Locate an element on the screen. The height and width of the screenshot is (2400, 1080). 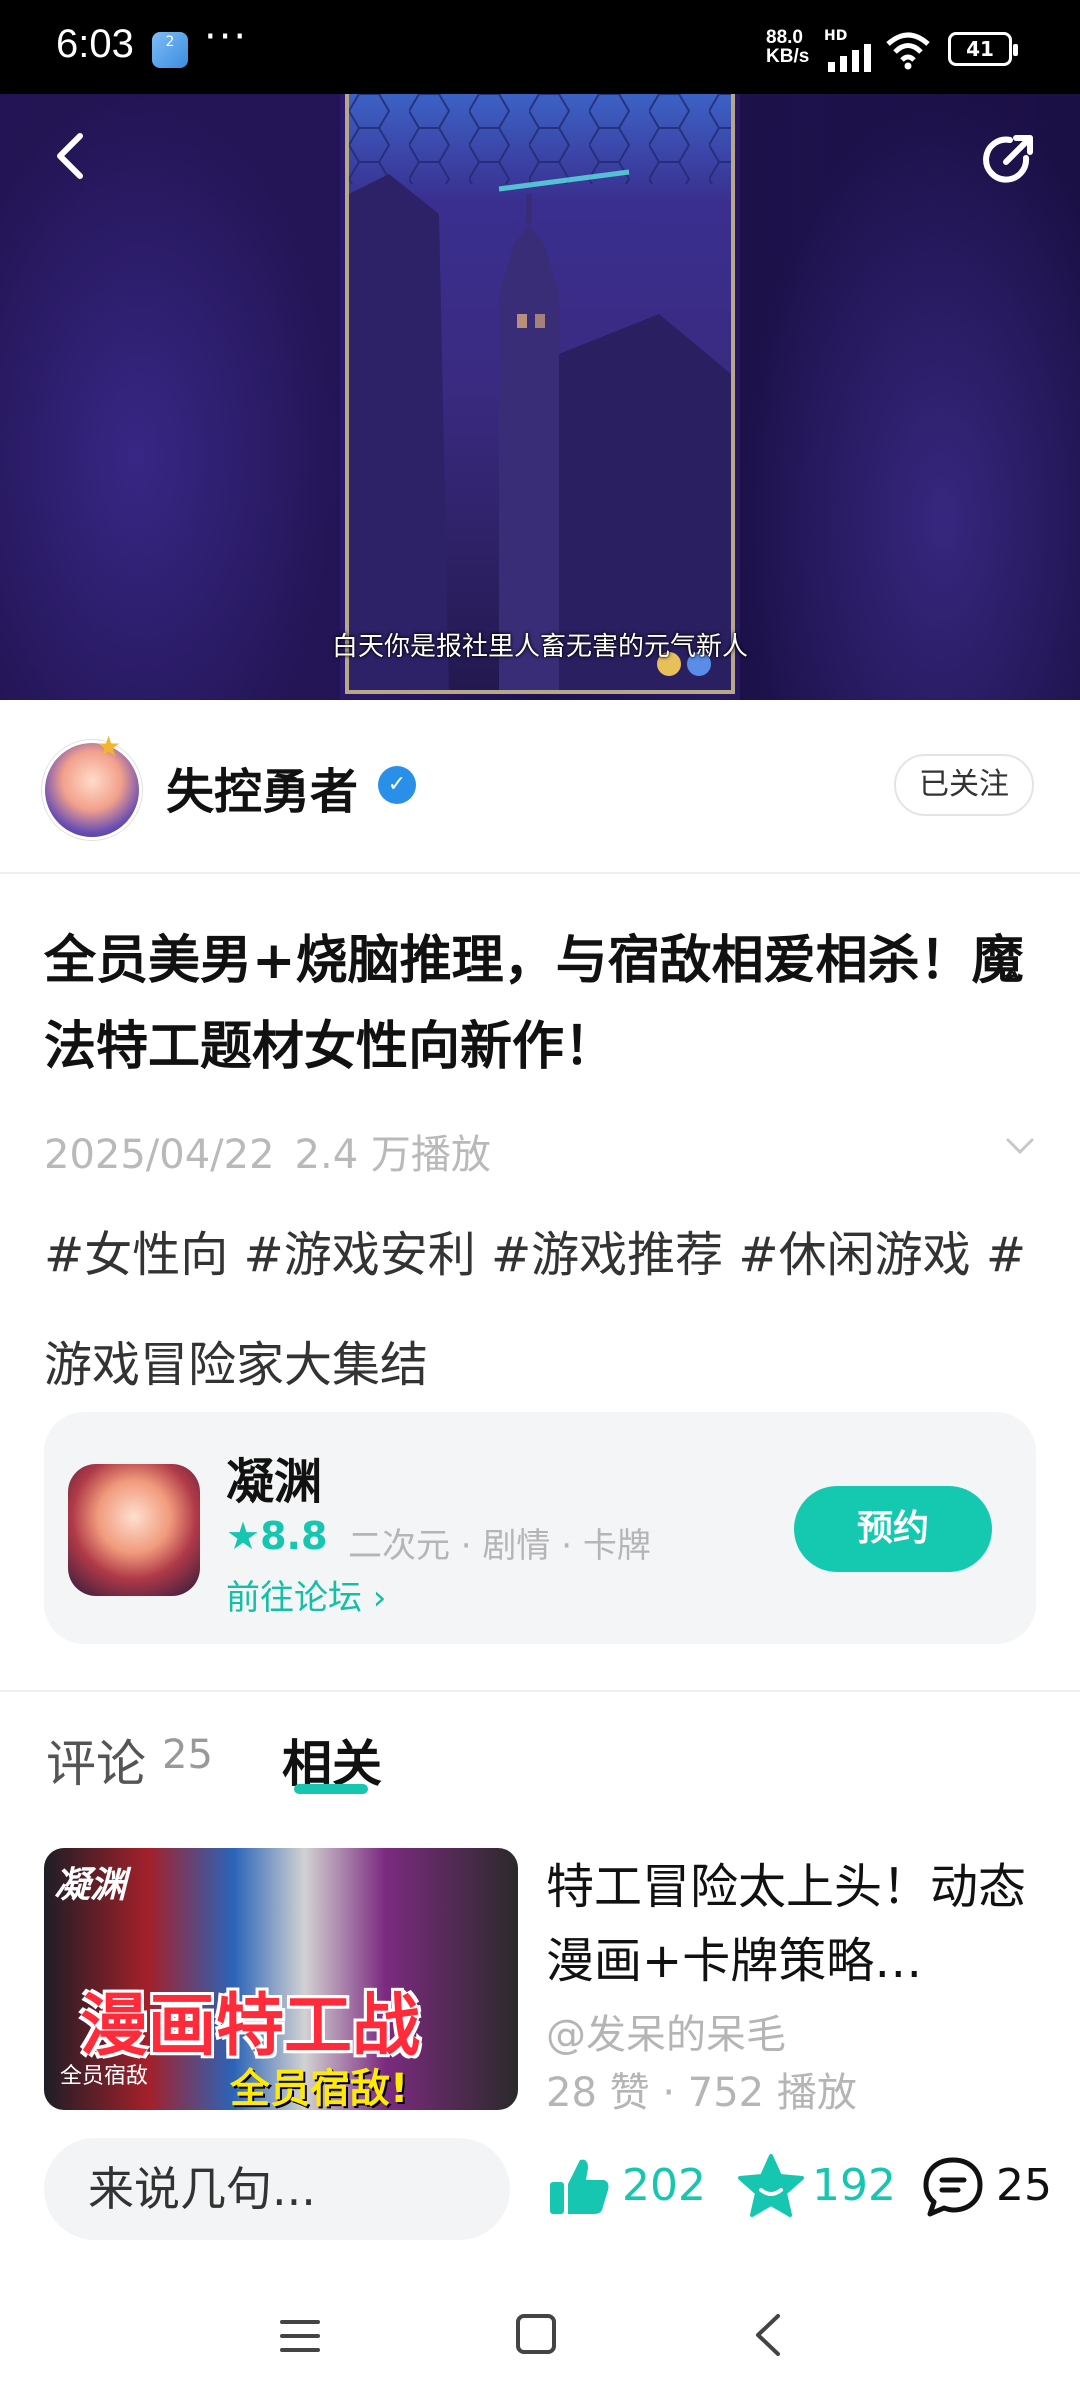
bottom-action-bar: 来说几句... 202 192 25 is located at coordinates (540, 2195).